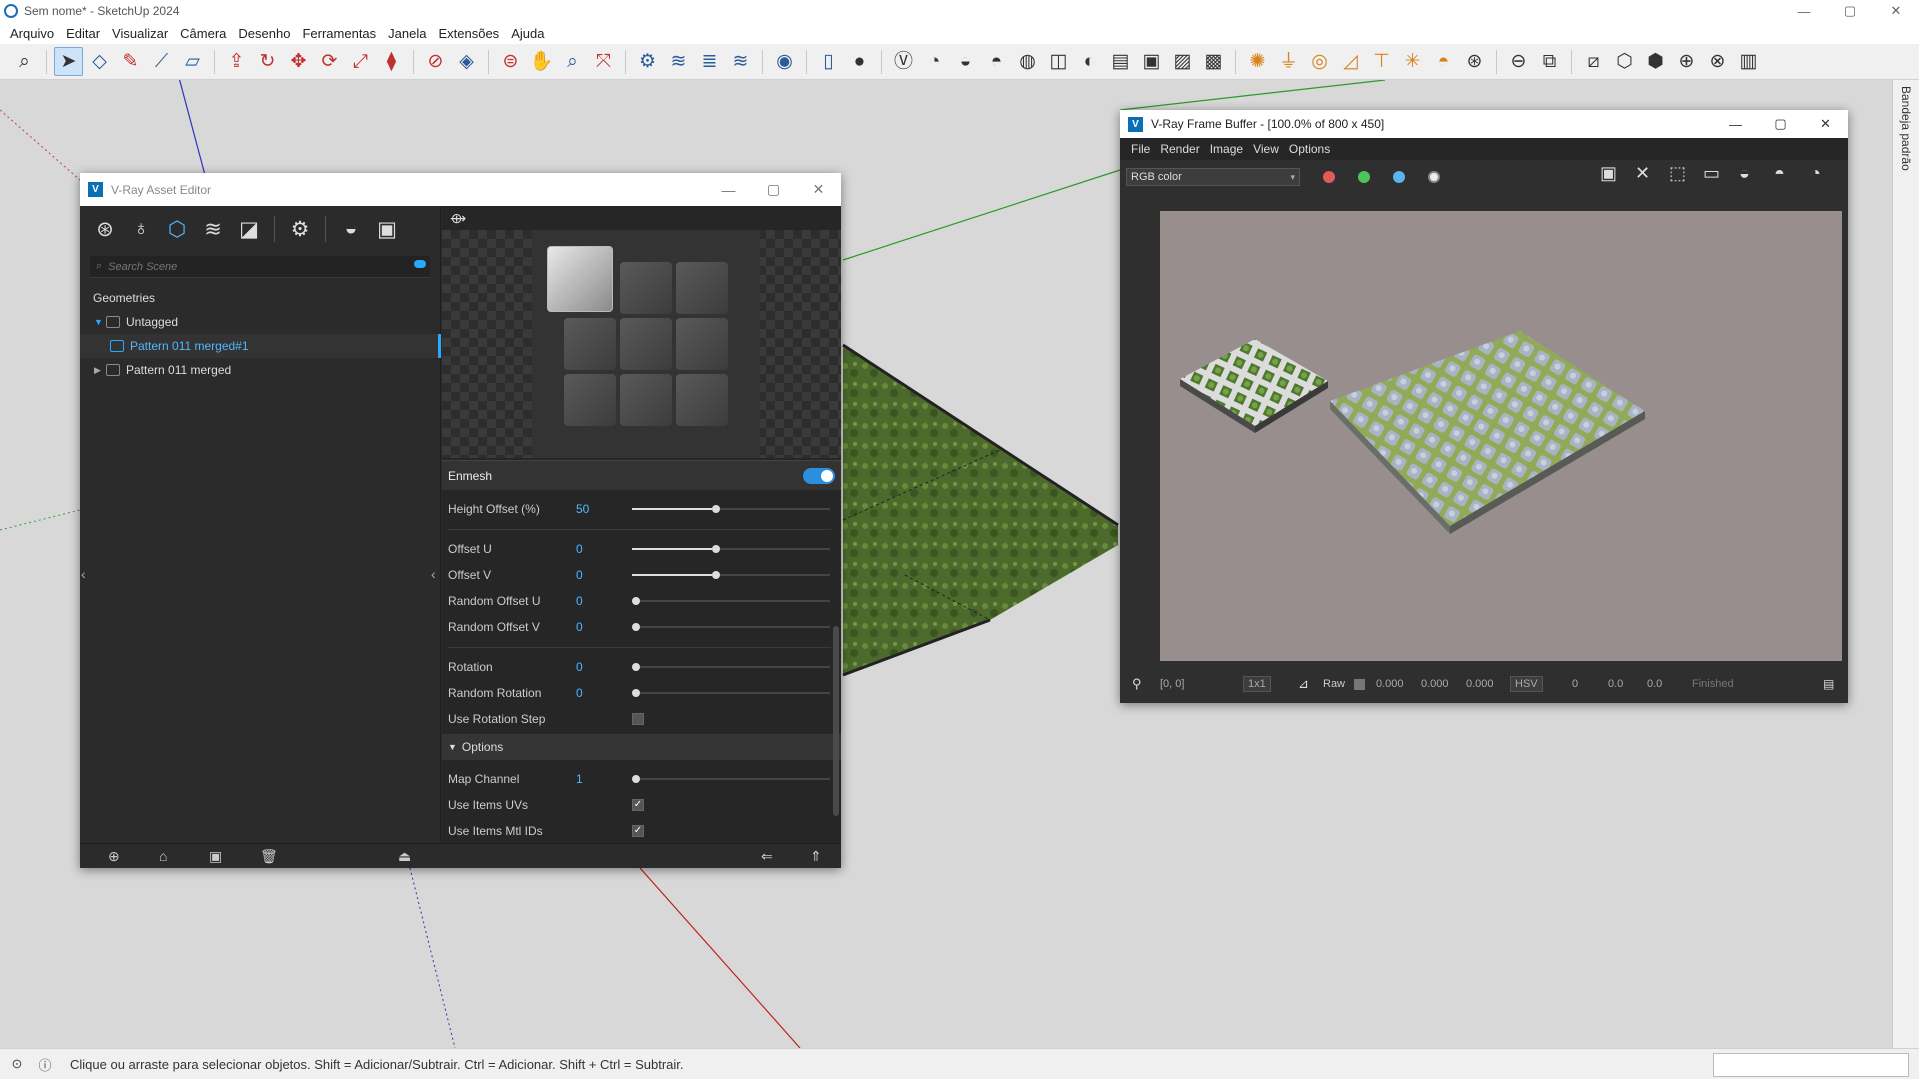 The height and width of the screenshot is (1079, 1919). I want to click on menu-ajuda: Ajuda, so click(527, 33).